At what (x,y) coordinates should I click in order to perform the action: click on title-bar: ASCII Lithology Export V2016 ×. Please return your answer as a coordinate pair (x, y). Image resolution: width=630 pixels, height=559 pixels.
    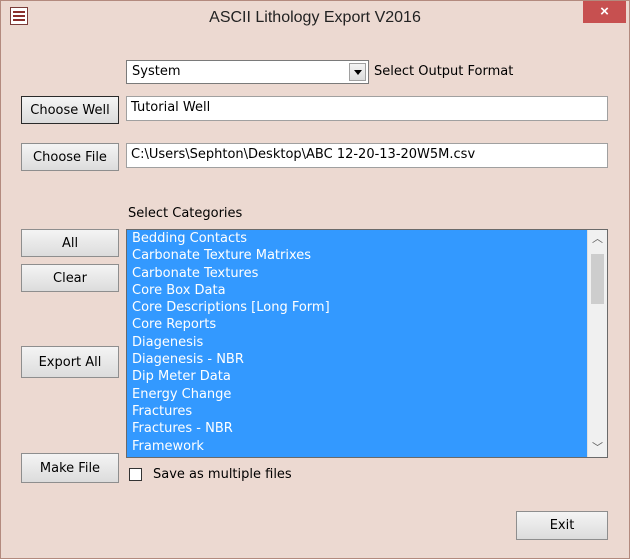
    Looking at the image, I should click on (315, 17).